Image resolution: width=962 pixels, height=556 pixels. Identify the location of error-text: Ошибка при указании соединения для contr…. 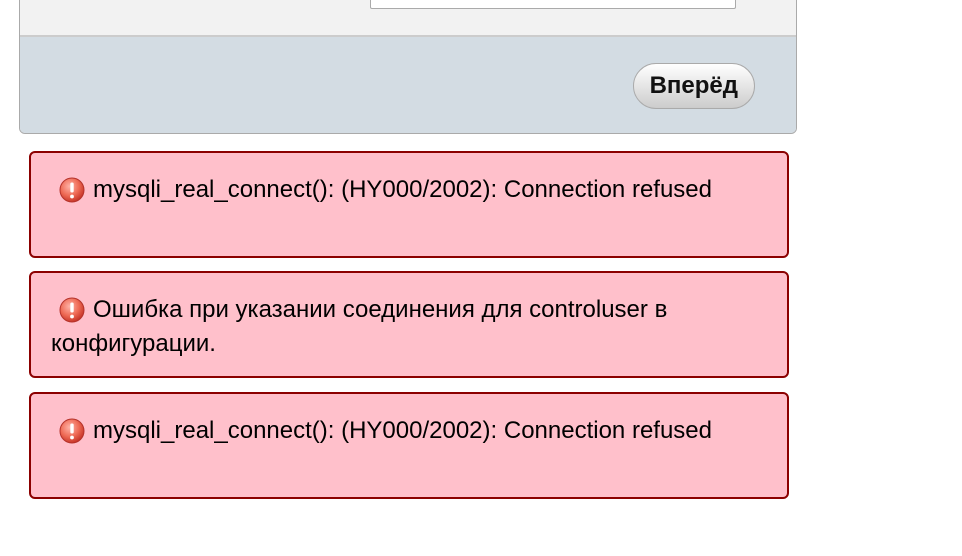
(359, 326).